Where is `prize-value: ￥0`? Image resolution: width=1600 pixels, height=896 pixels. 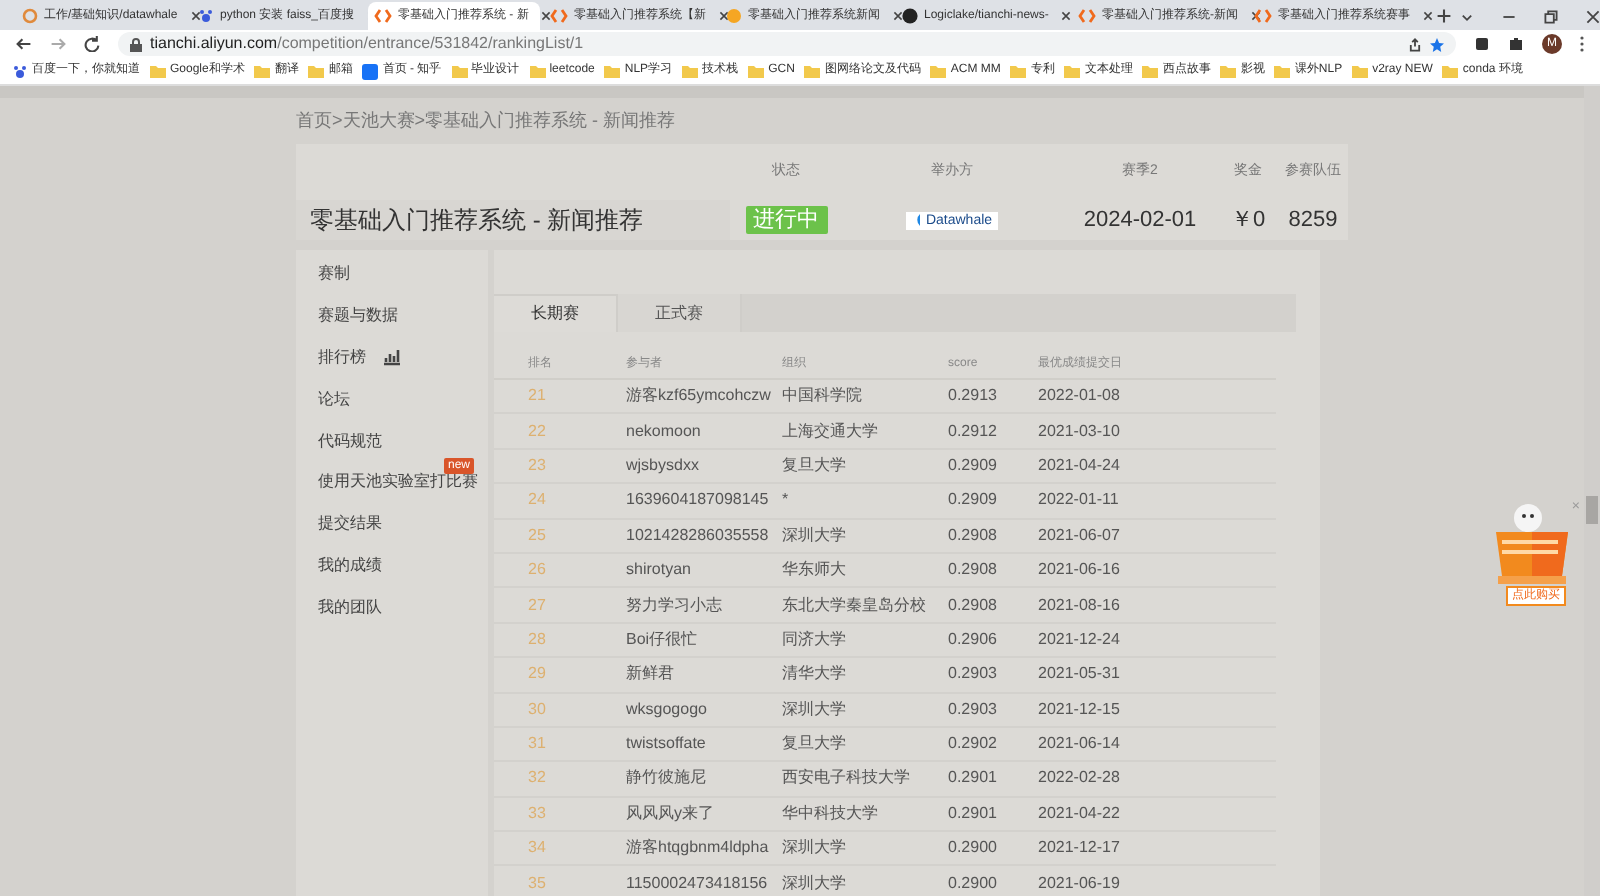 prize-value: ￥0 is located at coordinates (1248, 220).